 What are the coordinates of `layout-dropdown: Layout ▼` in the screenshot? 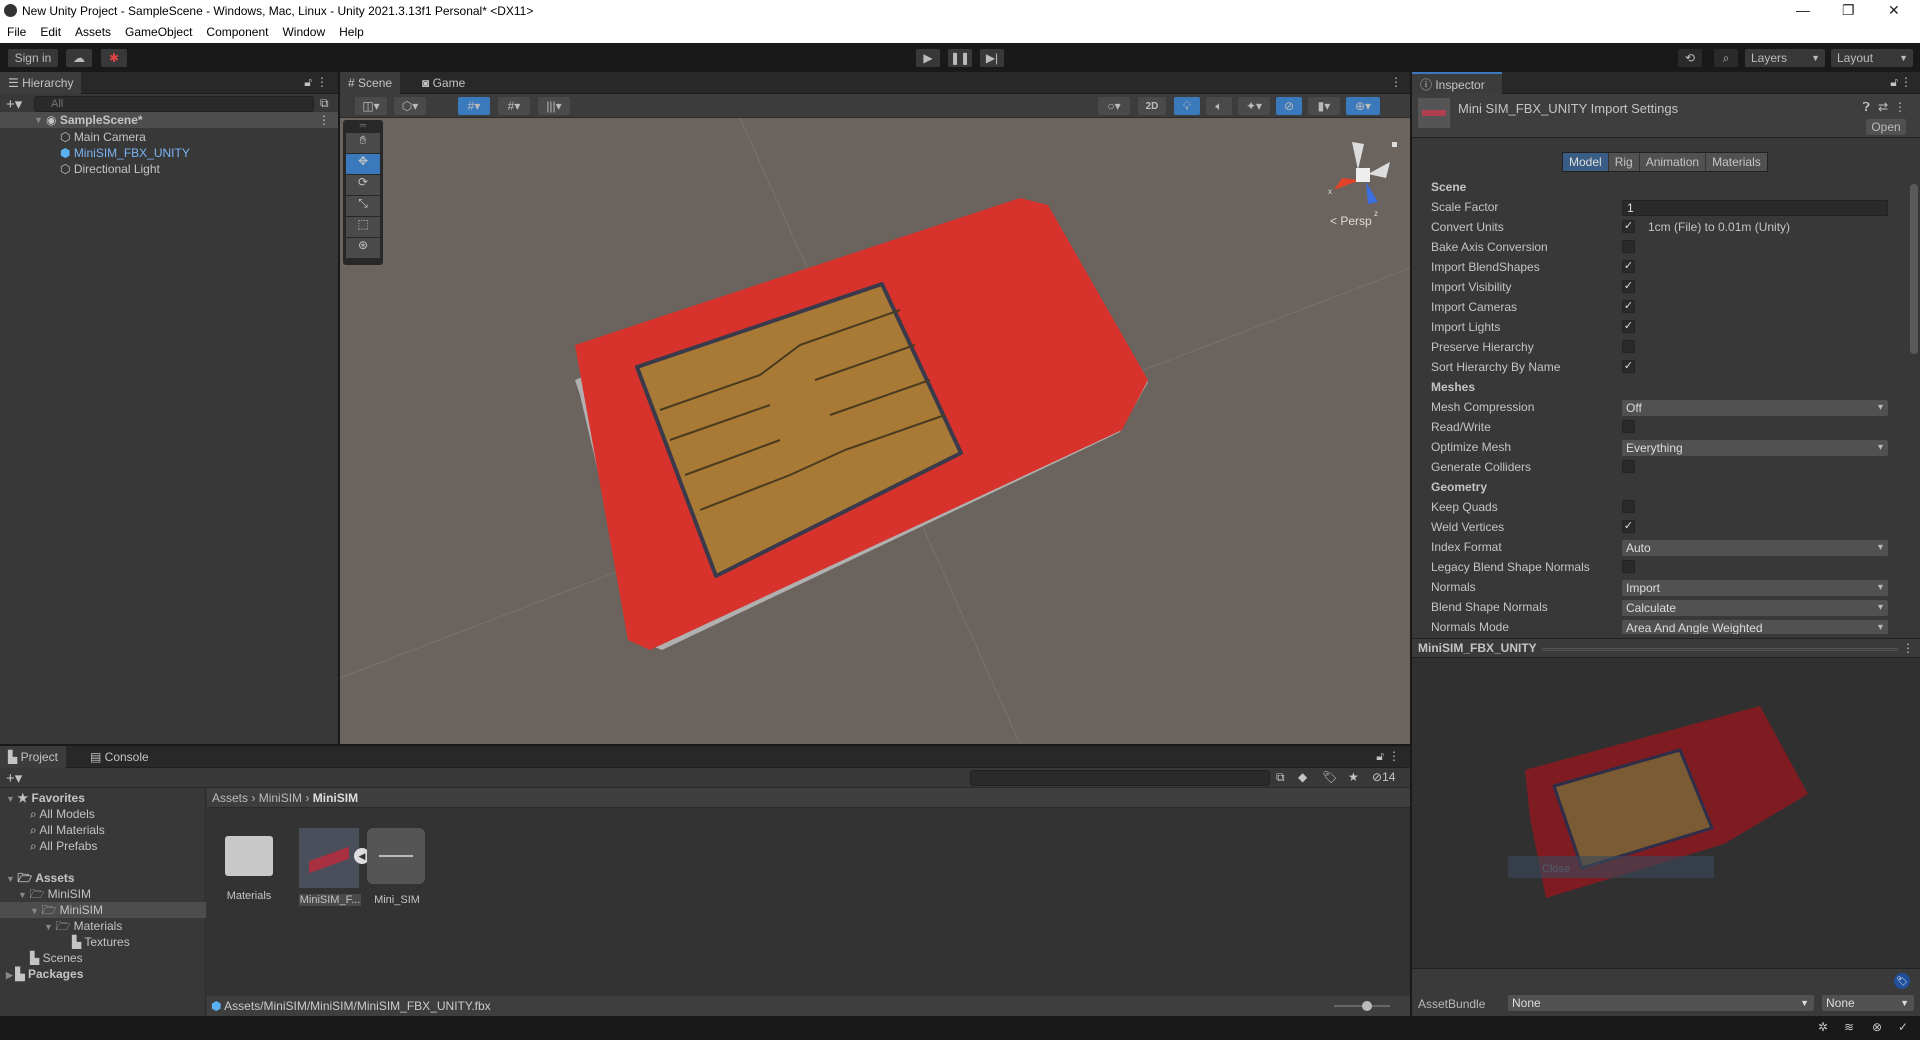 It's located at (1872, 58).